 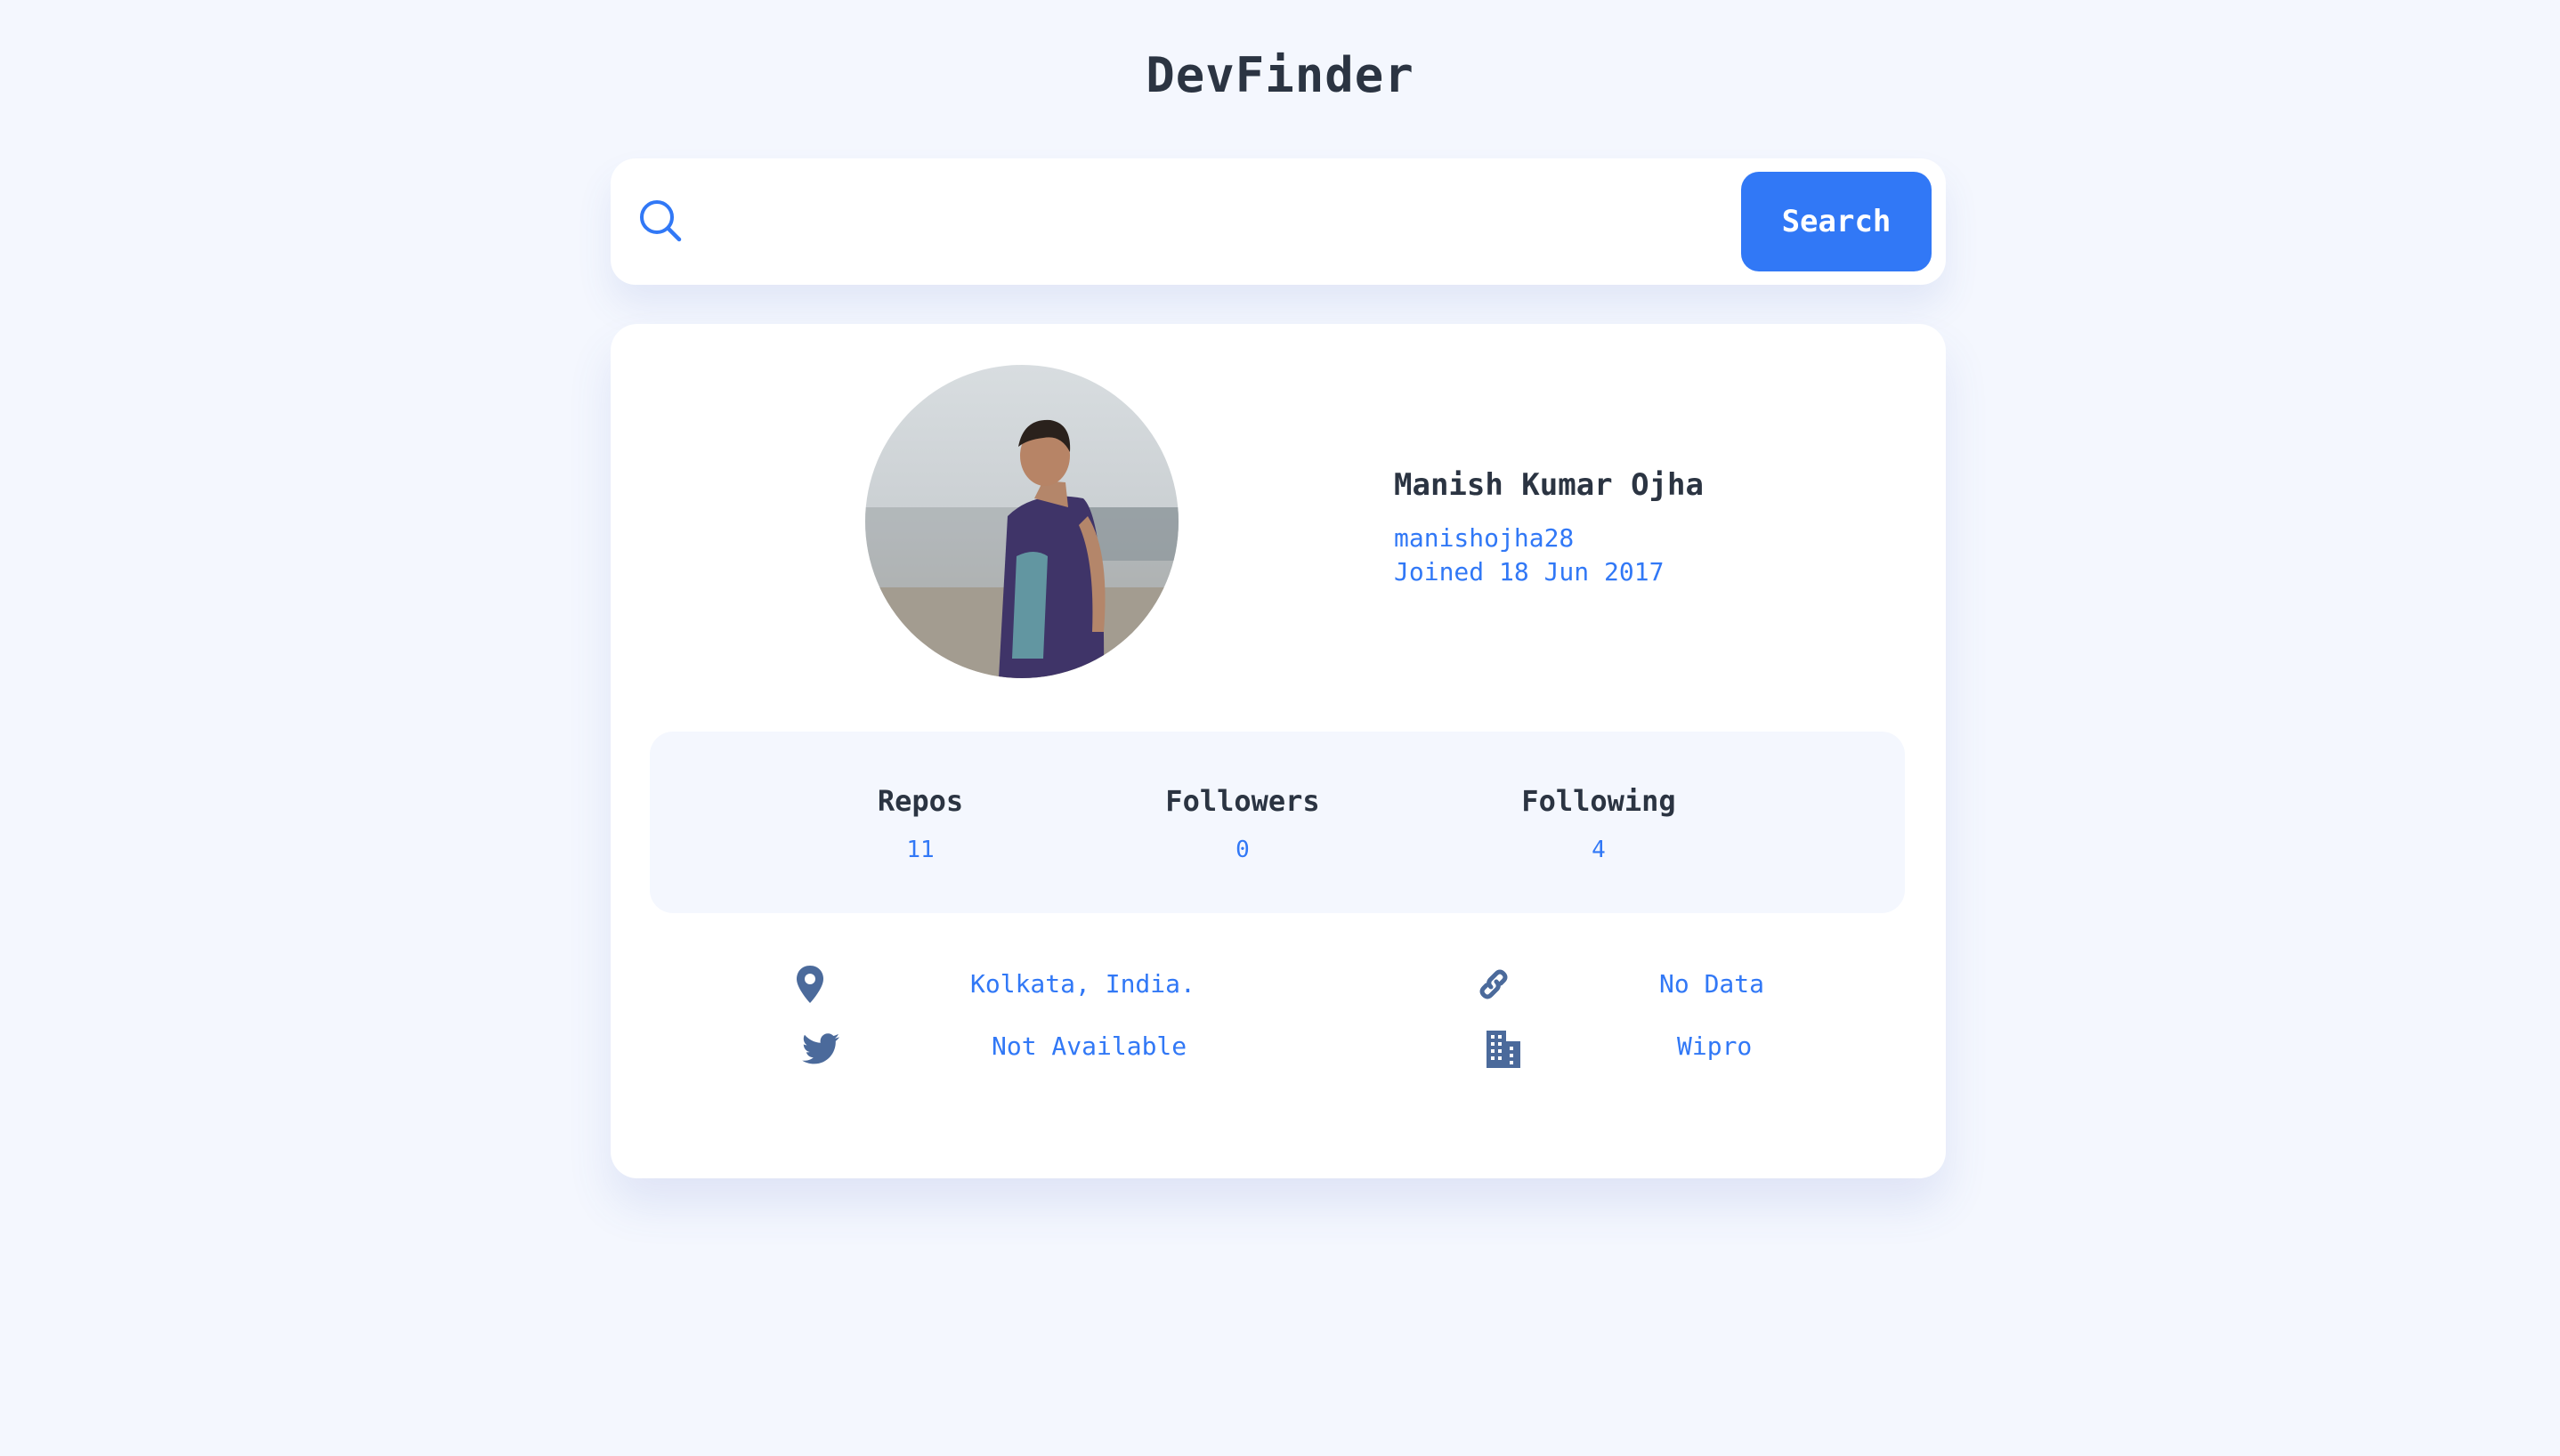 What do you see at coordinates (1082, 984) in the screenshot?
I see `location-text: Kolkata, India.` at bounding box center [1082, 984].